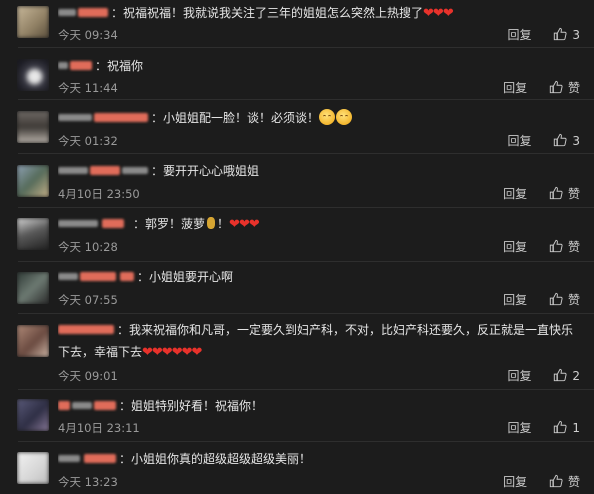 The image size is (594, 494). Describe the element at coordinates (191, 277) in the screenshot. I see `comment-text: 小姐姐要开心啊` at that location.